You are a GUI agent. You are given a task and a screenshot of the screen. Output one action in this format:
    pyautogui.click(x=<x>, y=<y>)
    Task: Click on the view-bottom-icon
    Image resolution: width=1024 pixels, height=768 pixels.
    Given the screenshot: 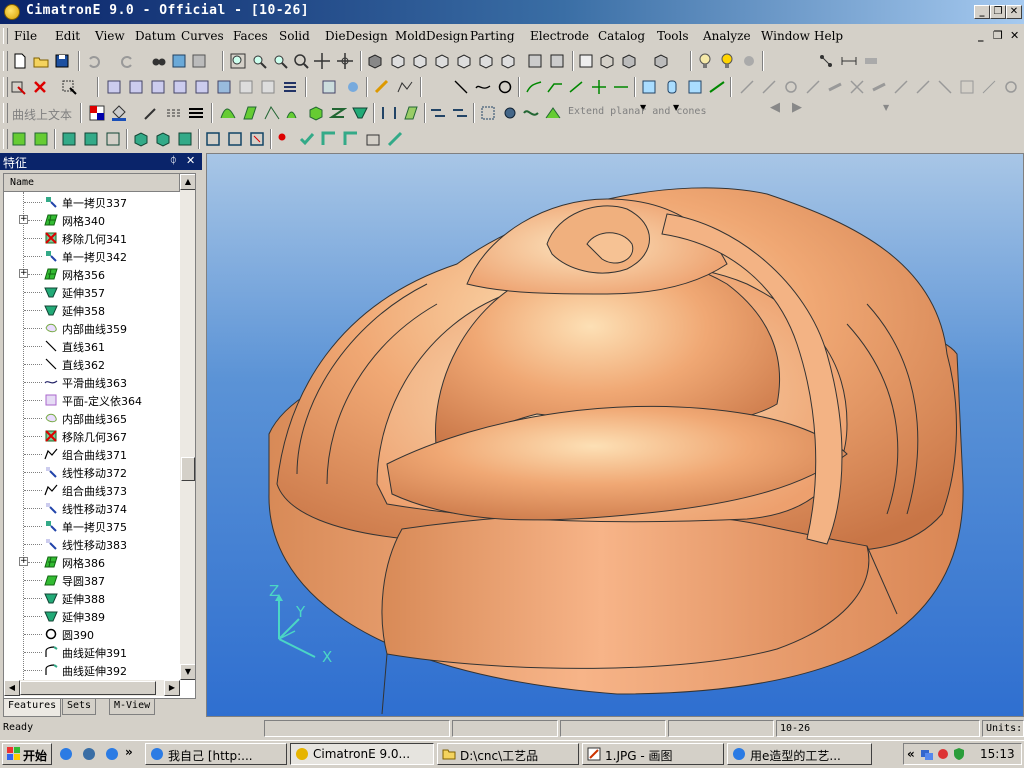 What is the action you would take?
    pyautogui.click(x=464, y=61)
    